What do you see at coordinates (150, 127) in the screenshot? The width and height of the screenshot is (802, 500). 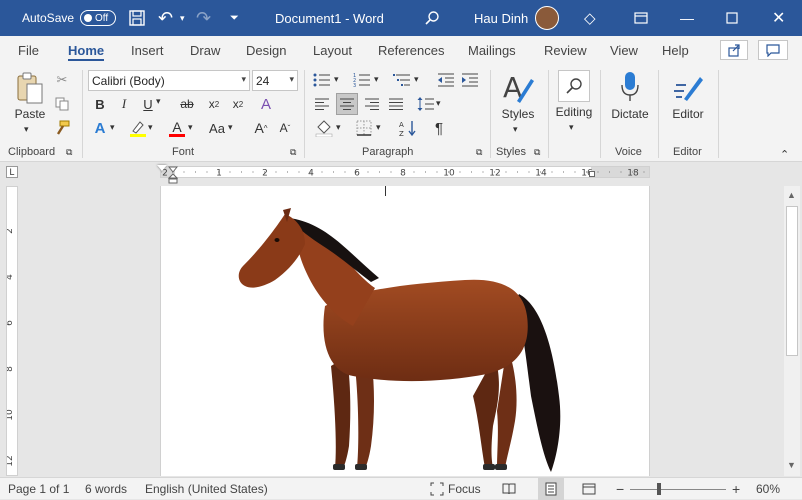 I see `highlight-dropdown-icon: ▾` at bounding box center [150, 127].